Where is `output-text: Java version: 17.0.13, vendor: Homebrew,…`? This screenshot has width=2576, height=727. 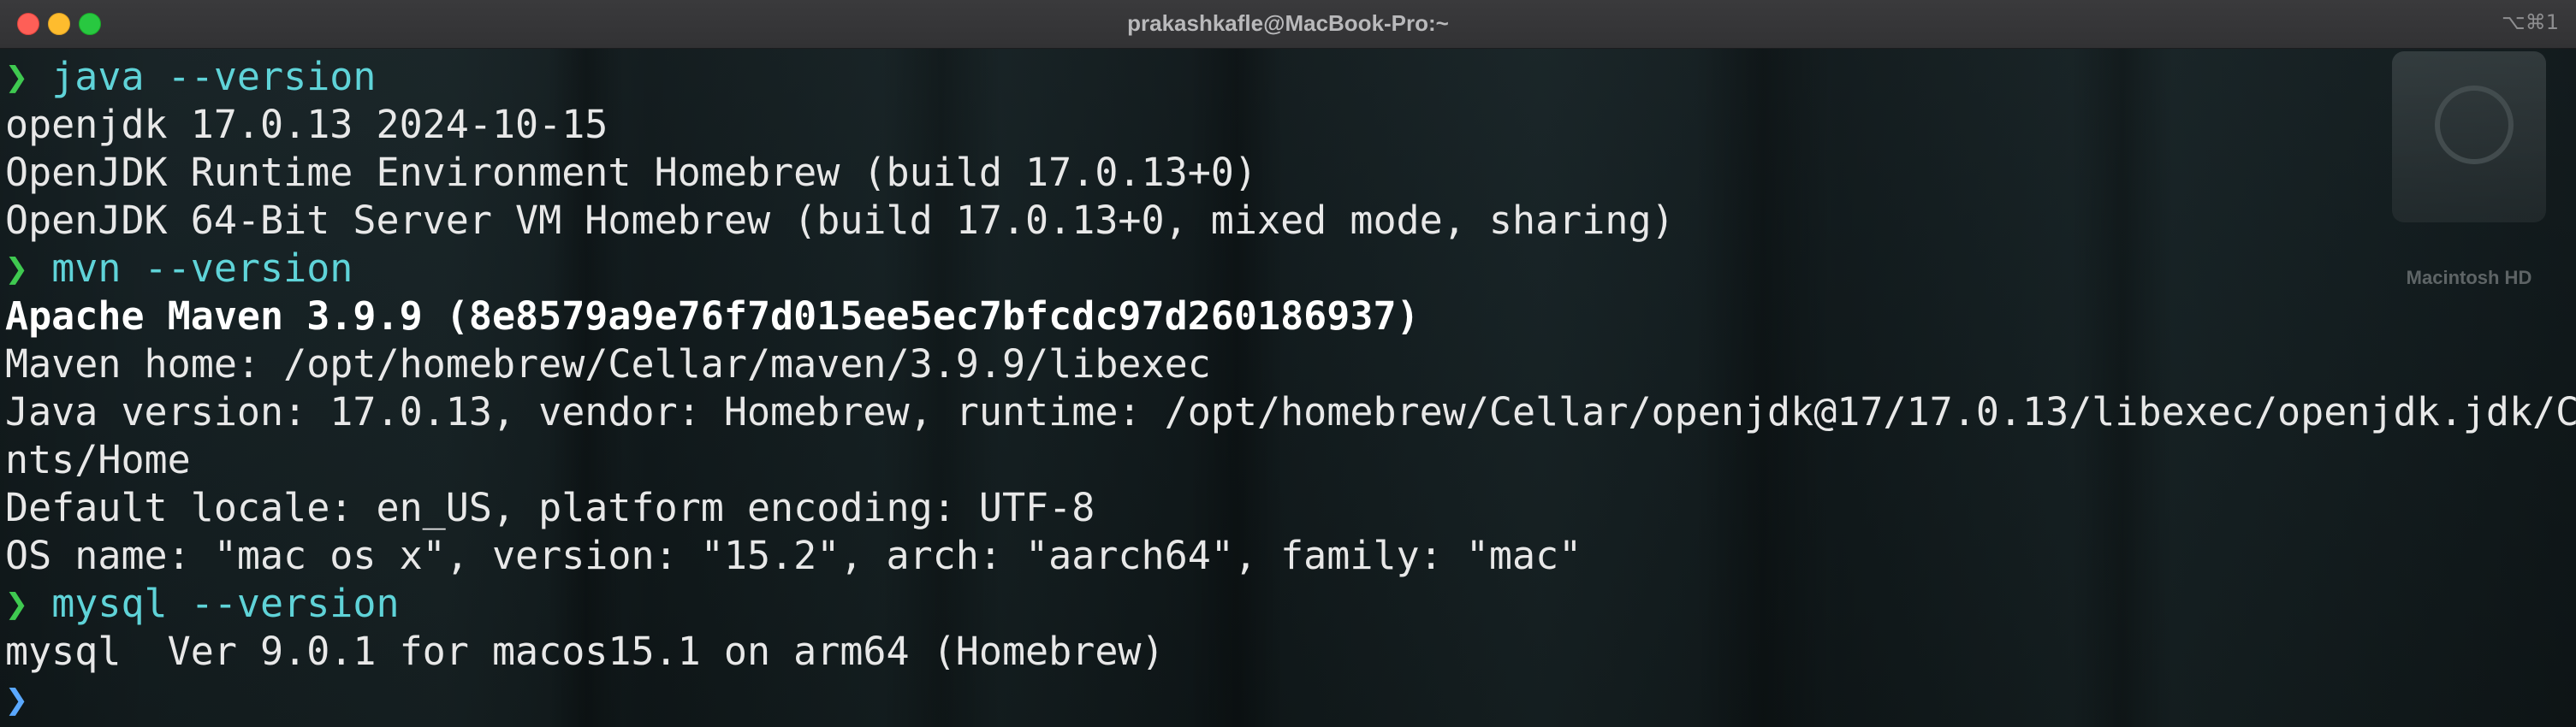 output-text: Java version: 17.0.13, vendor: Homebrew,… is located at coordinates (1290, 411).